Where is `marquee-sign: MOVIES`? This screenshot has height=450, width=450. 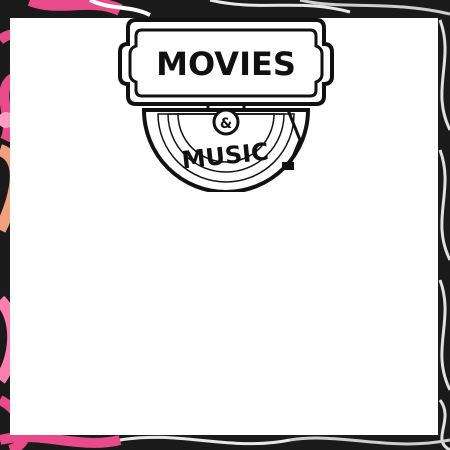 marquee-sign: MOVIES is located at coordinates (226, 62).